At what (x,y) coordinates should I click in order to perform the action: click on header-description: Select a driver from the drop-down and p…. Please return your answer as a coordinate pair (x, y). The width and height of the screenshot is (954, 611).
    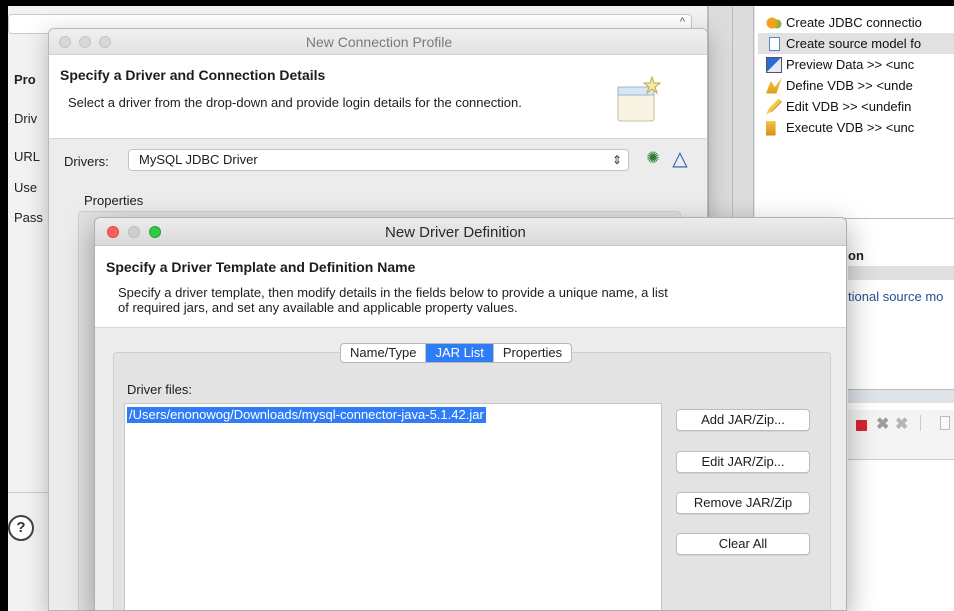
    Looking at the image, I should click on (295, 102).